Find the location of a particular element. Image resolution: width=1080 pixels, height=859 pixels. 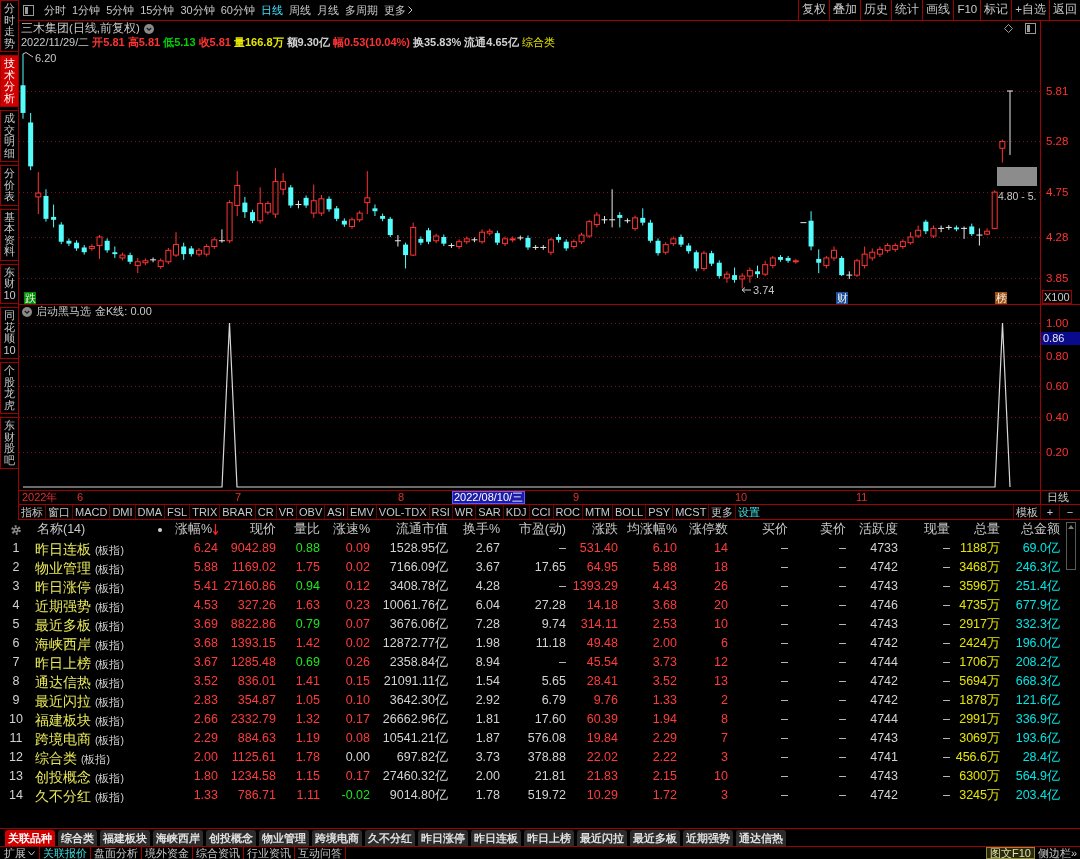

toolbar-button: 历史 is located at coordinates (876, 10).